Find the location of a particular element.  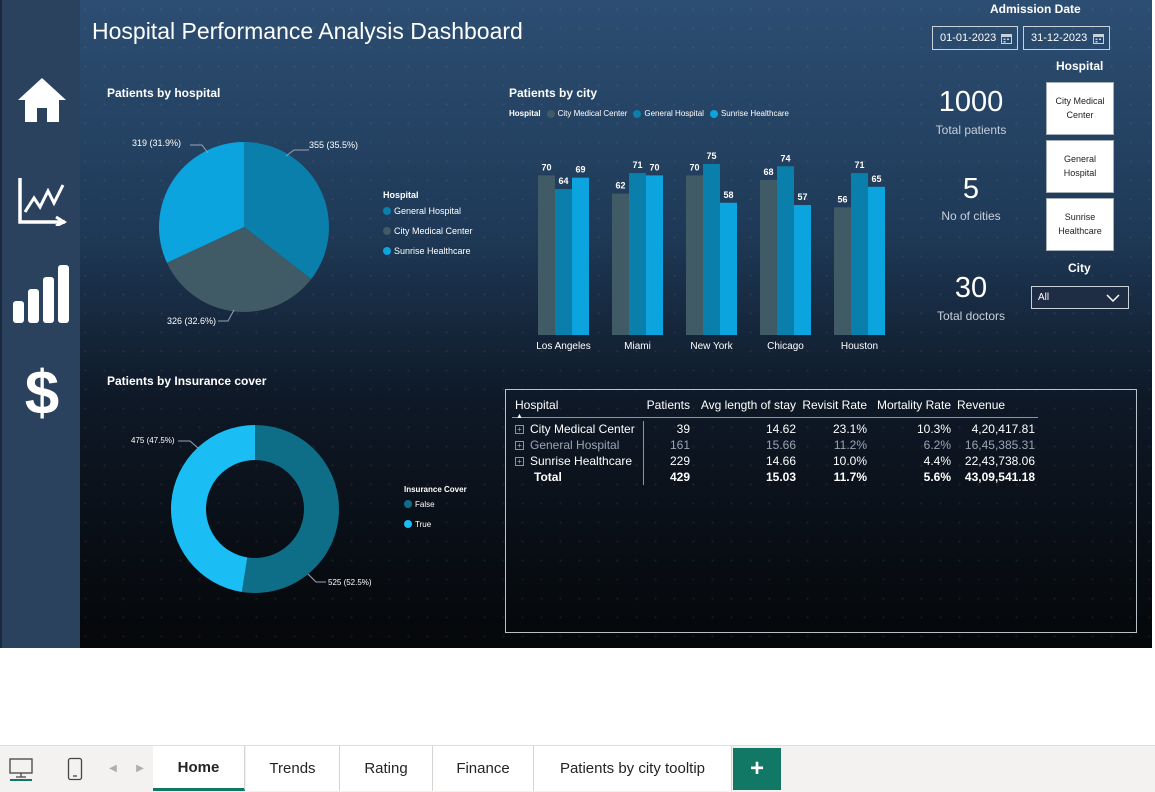

kpi-total-patients-value: 1000 is located at coordinates (971, 102).